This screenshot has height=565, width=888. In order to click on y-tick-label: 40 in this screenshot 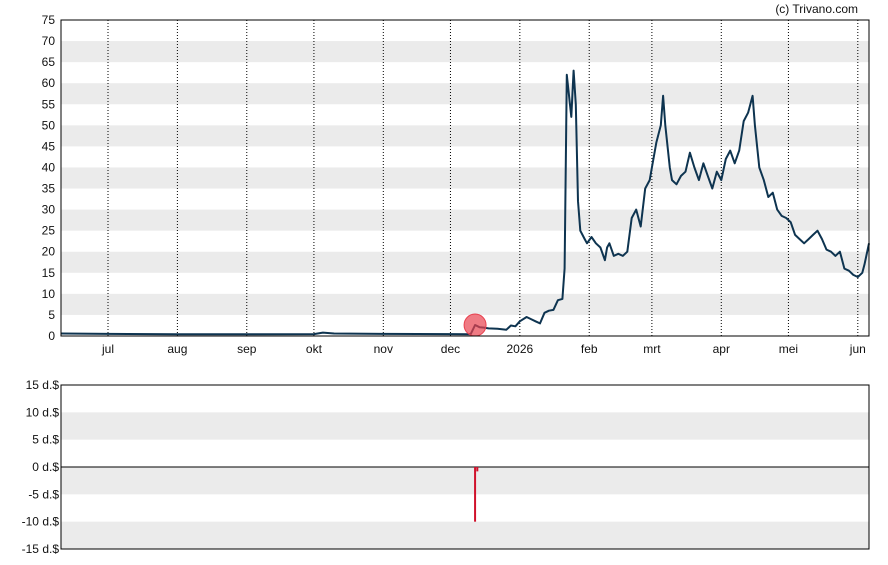, I will do `click(49, 167)`.